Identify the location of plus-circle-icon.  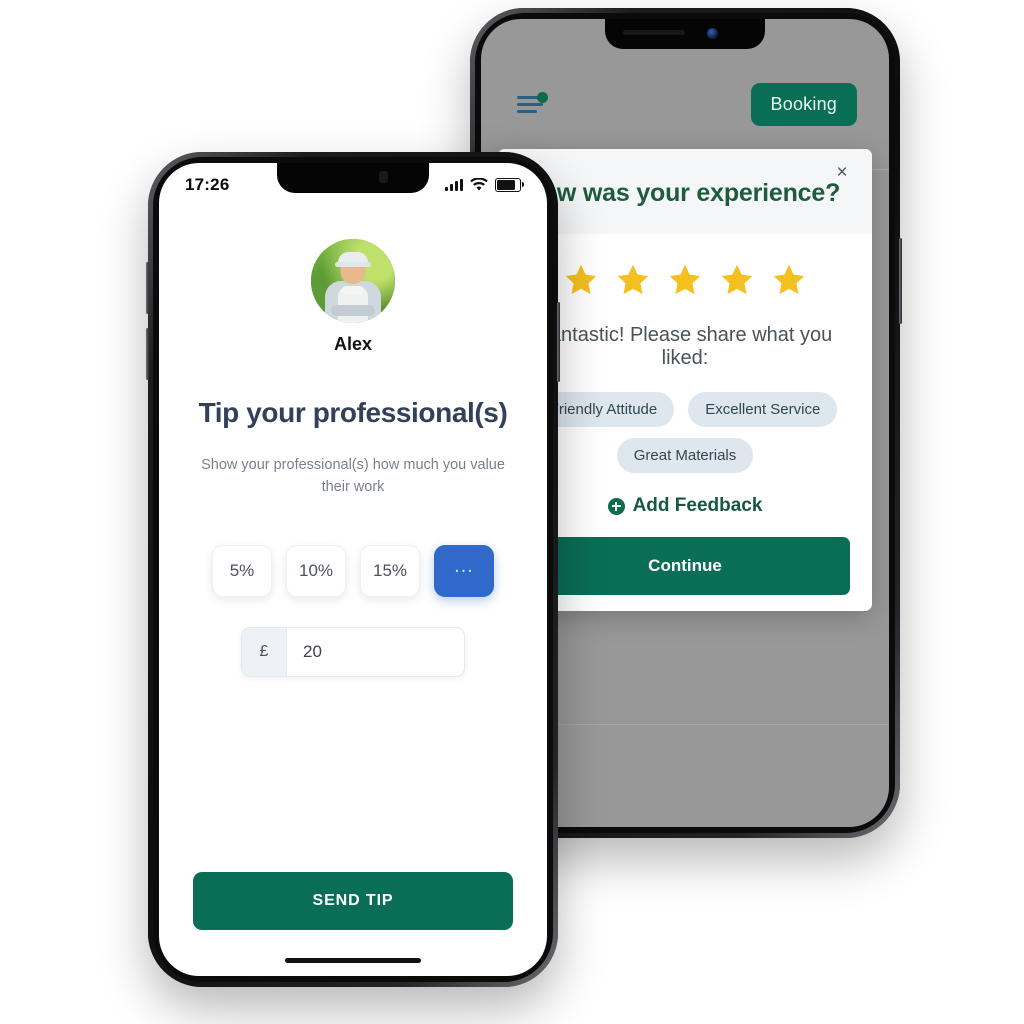
(616, 506).